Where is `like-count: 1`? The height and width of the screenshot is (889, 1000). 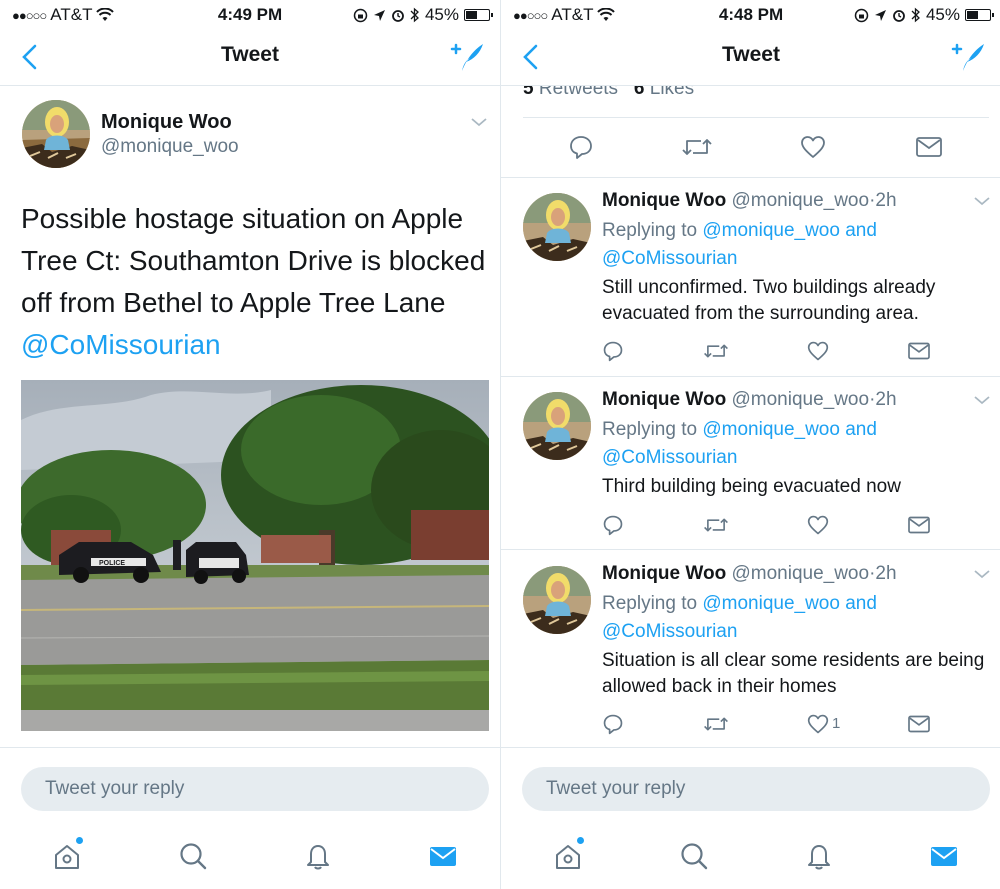
like-count: 1 is located at coordinates (836, 723).